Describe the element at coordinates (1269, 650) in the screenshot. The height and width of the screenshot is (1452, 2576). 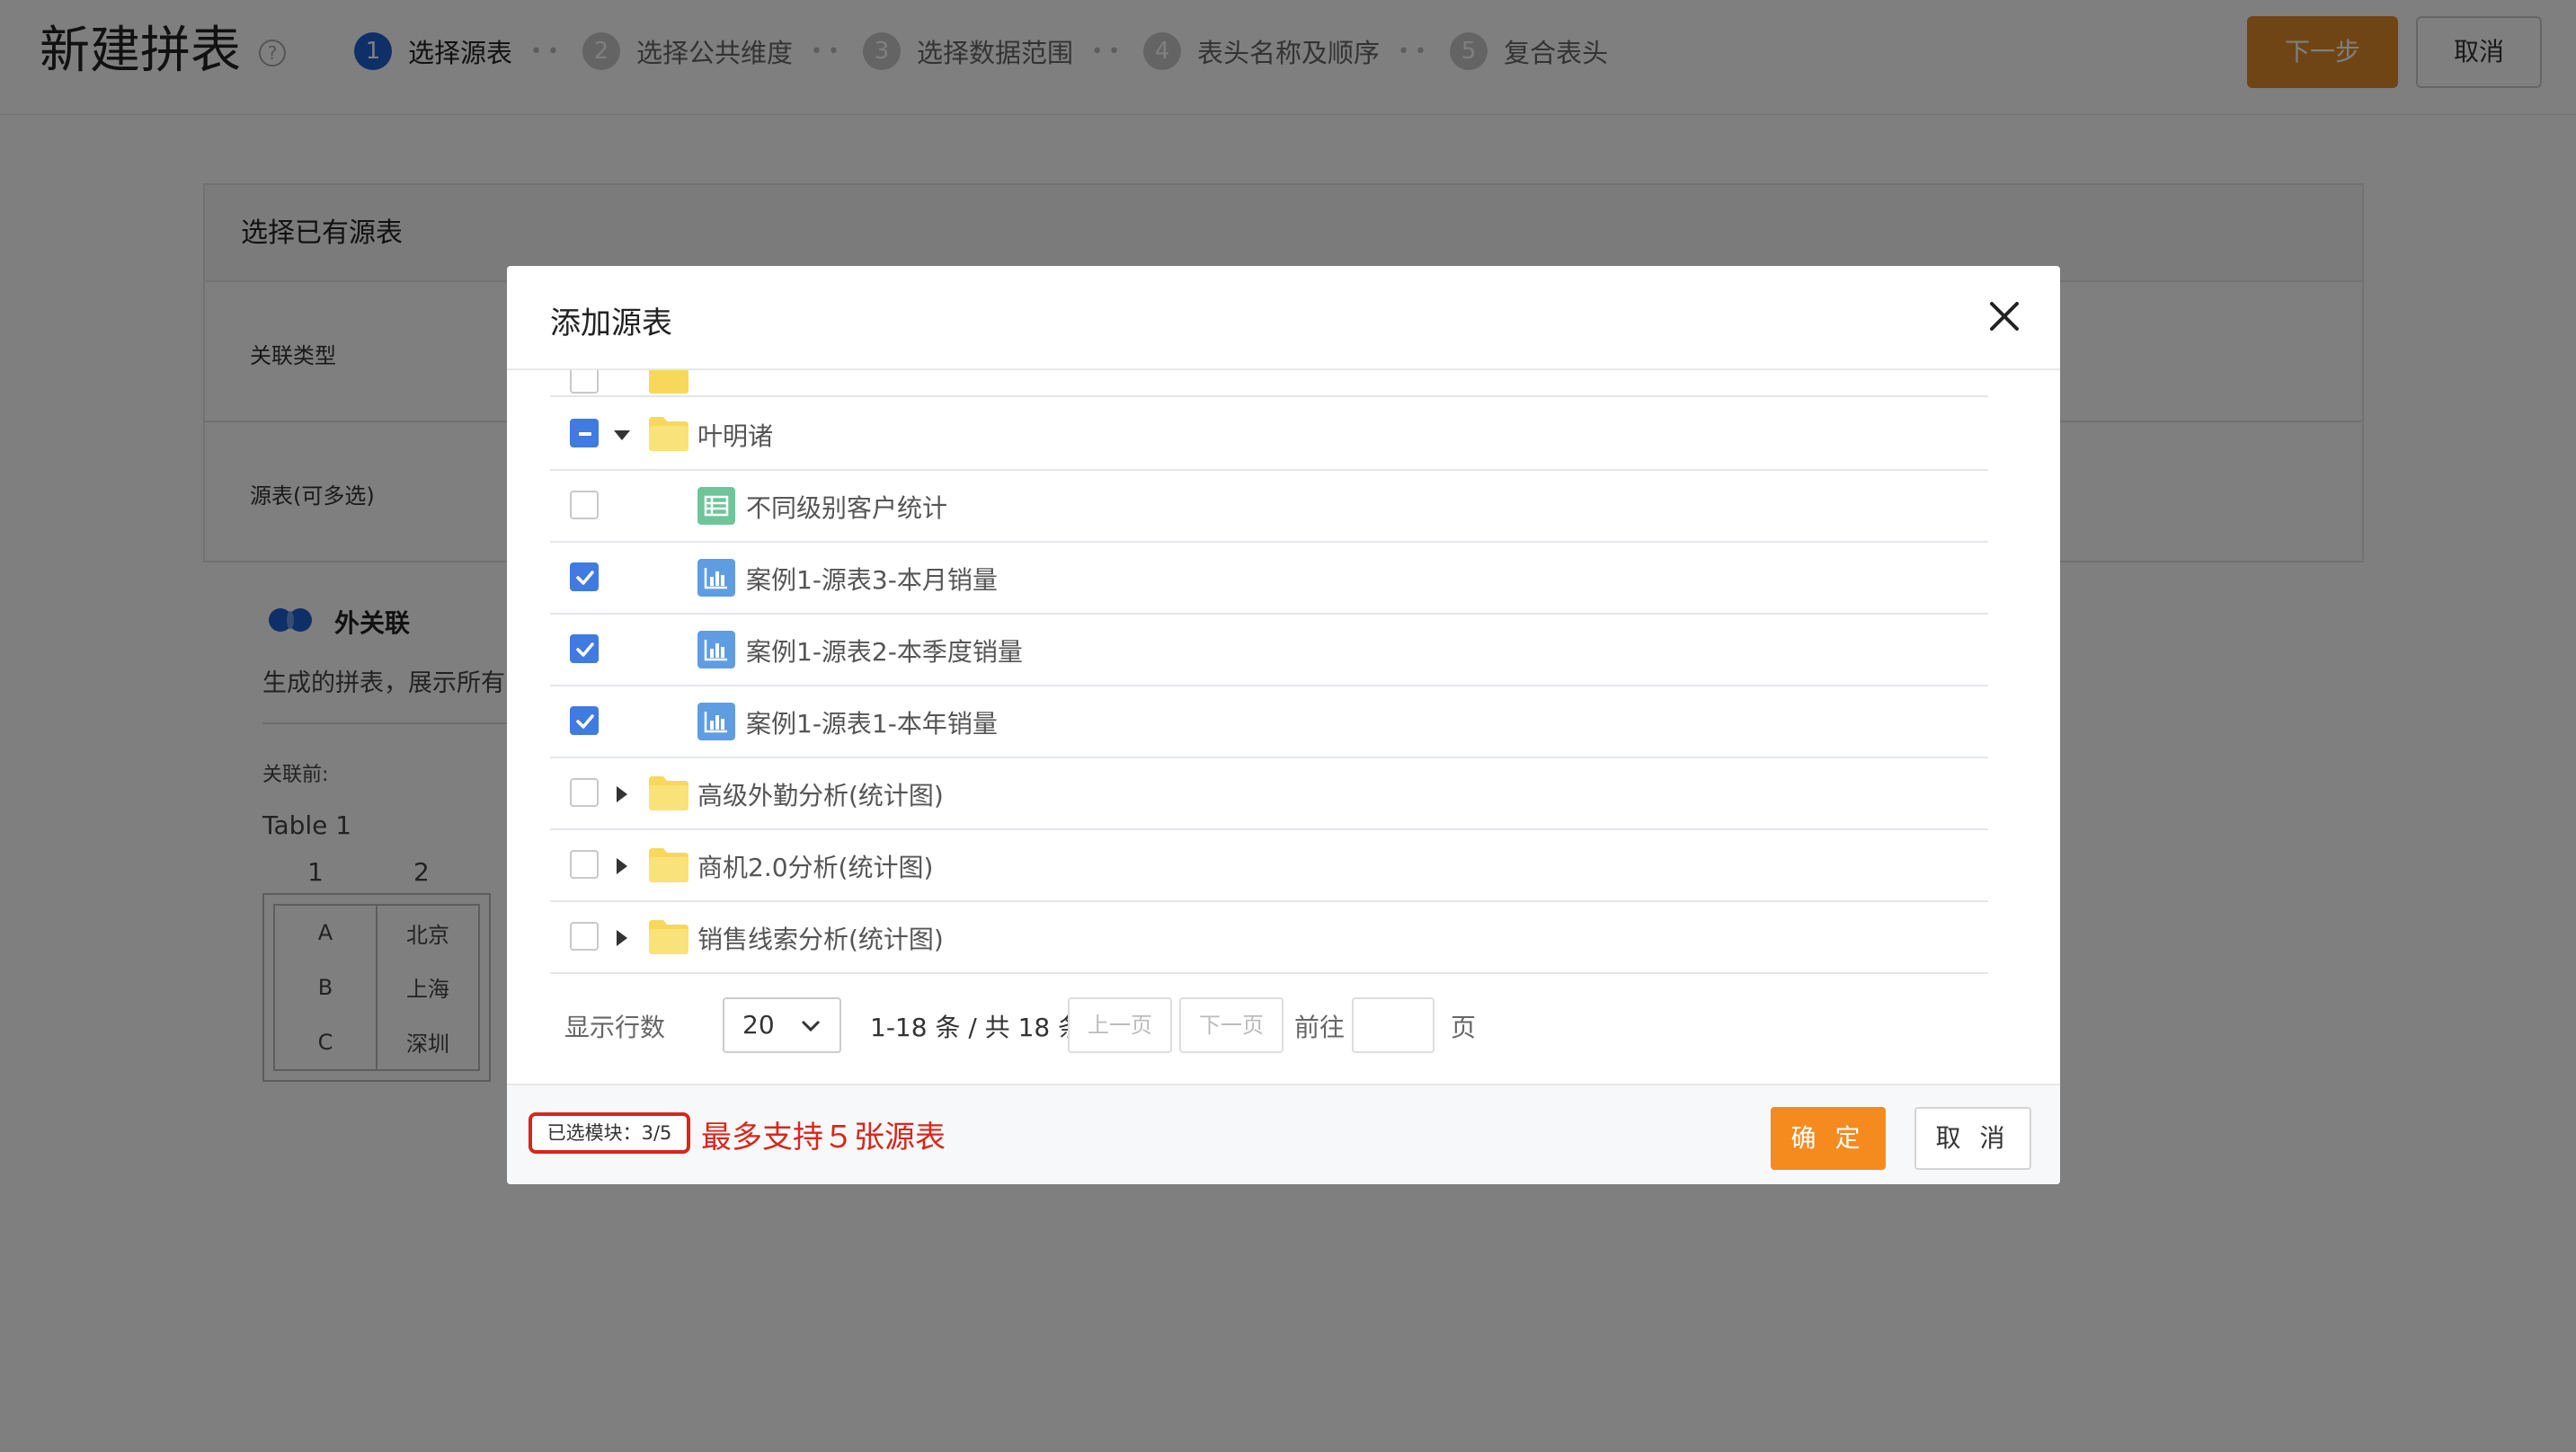
I see `tree-item-row: 案例1-源表2-本季度销量` at that location.